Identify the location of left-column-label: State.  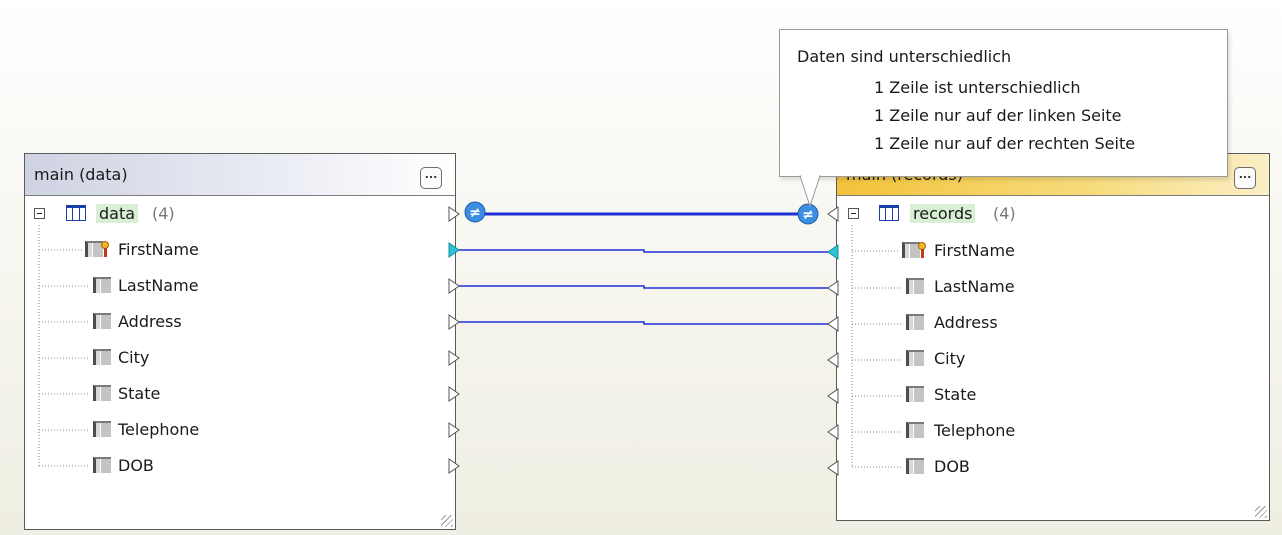
(139, 393).